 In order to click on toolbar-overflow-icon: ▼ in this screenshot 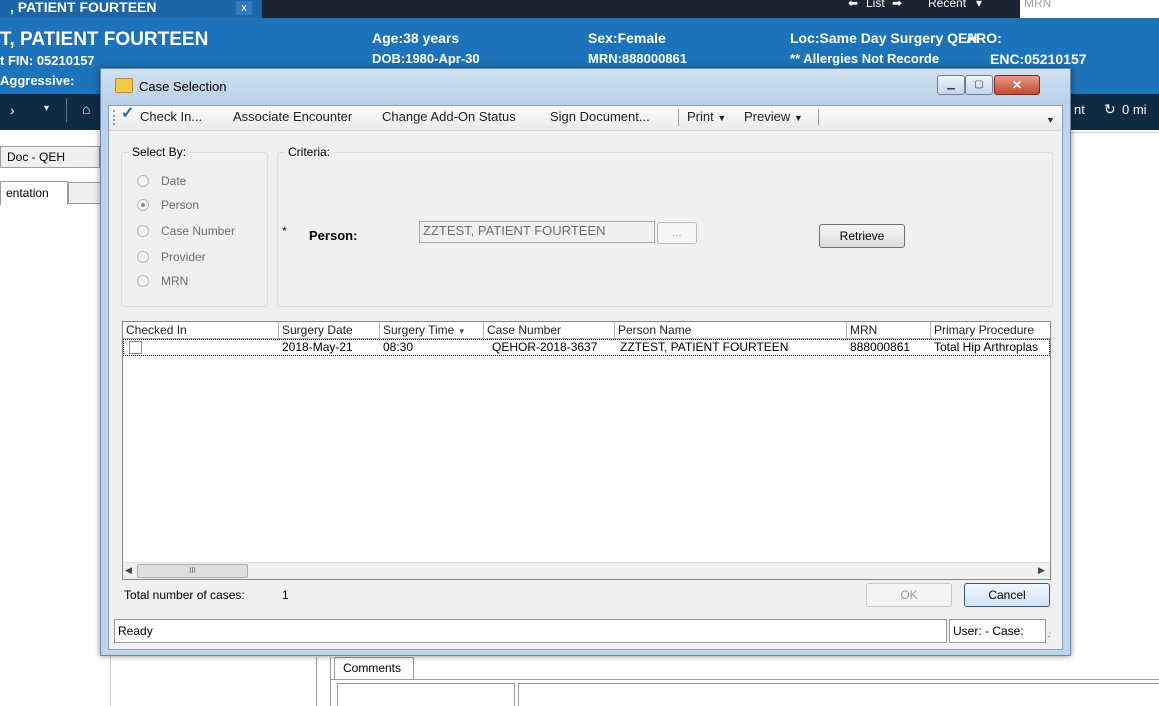, I will do `click(1050, 120)`.